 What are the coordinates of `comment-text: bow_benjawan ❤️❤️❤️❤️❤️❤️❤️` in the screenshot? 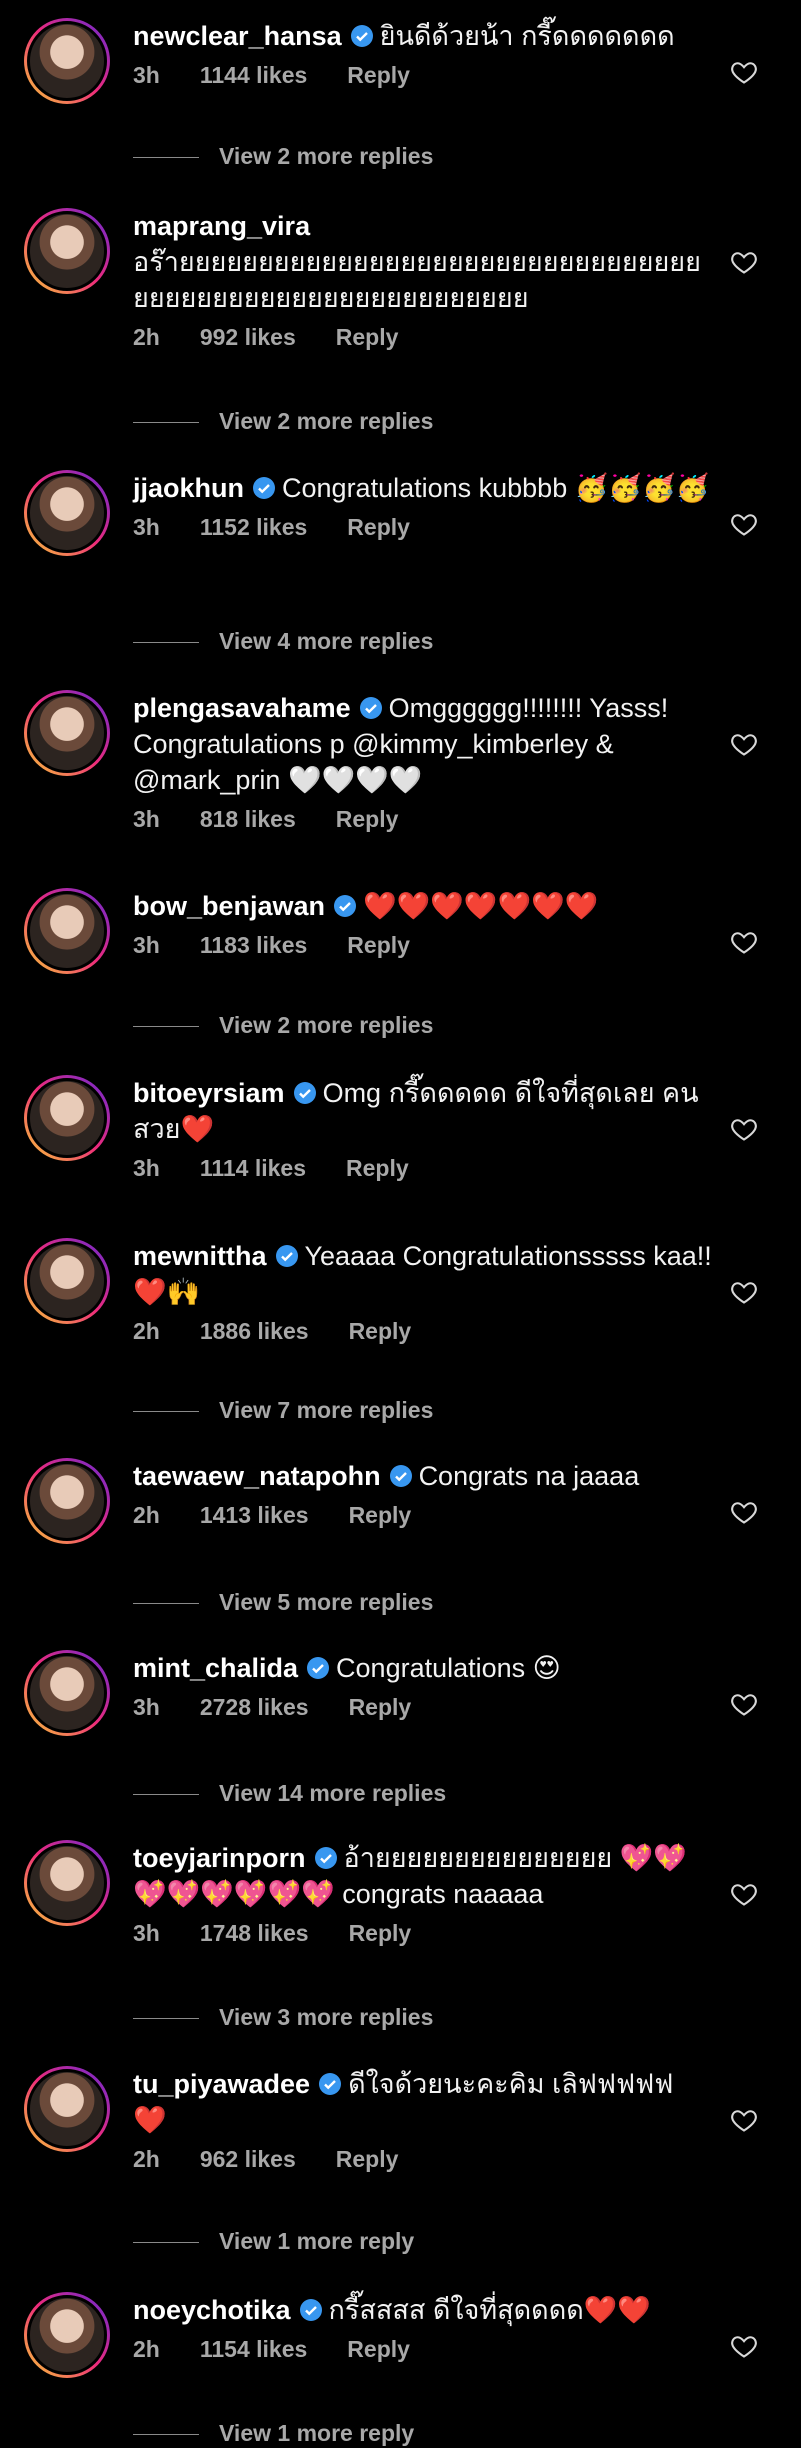 It's located at (423, 906).